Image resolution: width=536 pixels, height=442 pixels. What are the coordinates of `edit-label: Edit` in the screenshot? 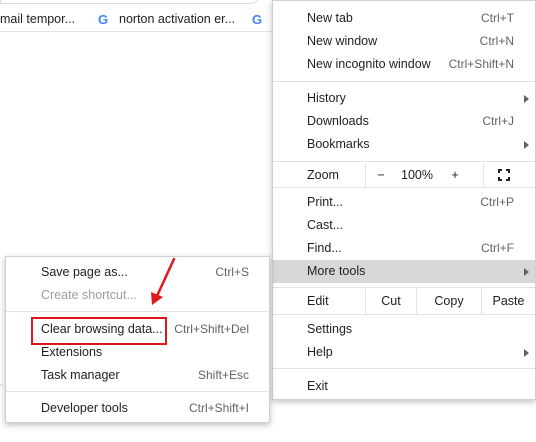 It's located at (318, 301).